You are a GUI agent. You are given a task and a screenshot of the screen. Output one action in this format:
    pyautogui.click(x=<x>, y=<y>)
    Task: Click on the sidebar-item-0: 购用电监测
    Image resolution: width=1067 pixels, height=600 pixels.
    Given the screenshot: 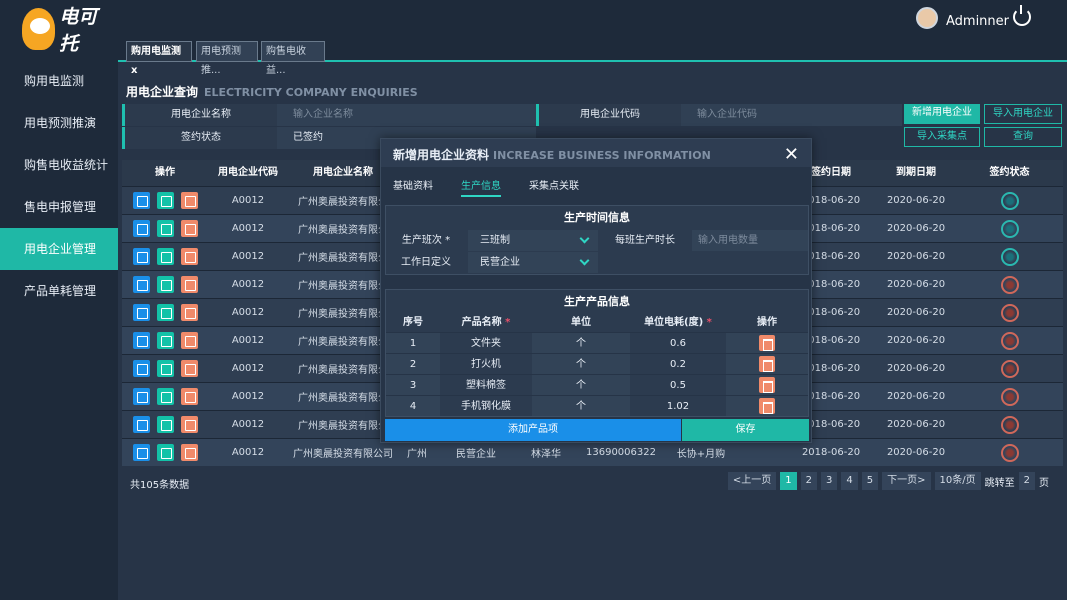 What is the action you would take?
    pyautogui.click(x=59, y=81)
    